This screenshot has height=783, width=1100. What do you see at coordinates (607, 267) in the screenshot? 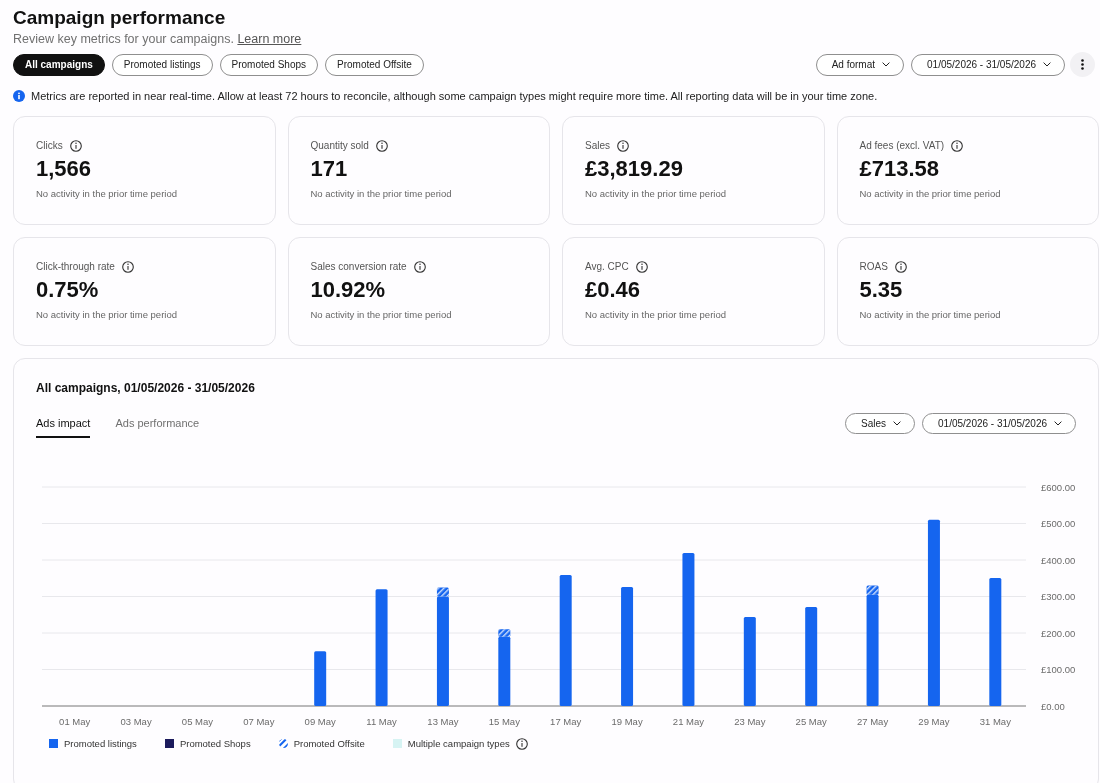
I see `metric-label: Avg. CPC` at bounding box center [607, 267].